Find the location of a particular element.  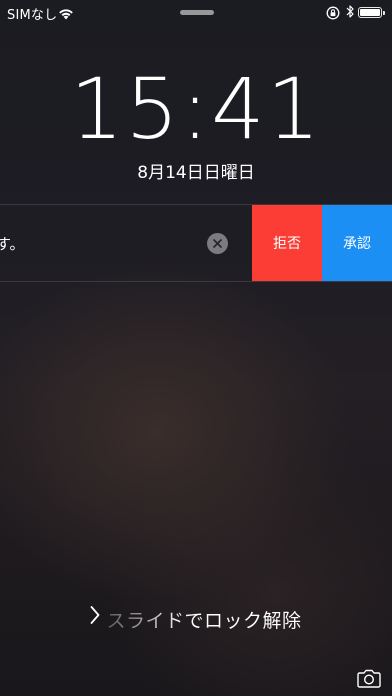

battery-icon is located at coordinates (371, 12).